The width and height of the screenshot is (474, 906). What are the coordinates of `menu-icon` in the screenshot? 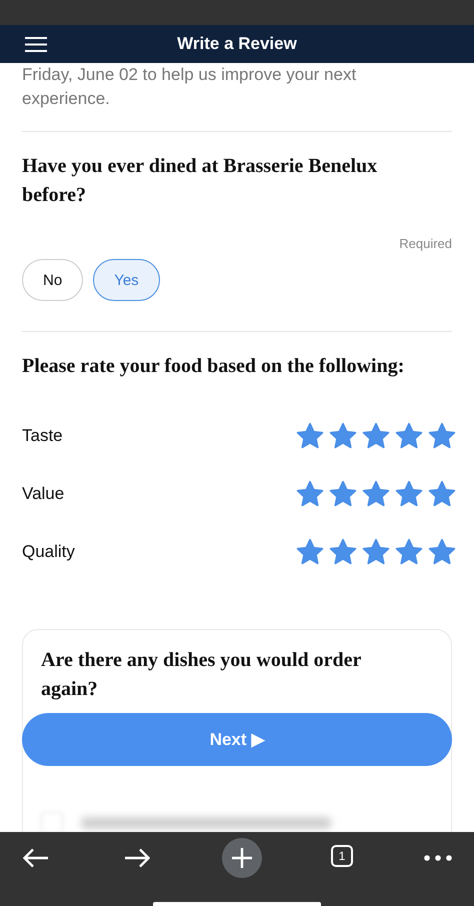 It's located at (36, 44).